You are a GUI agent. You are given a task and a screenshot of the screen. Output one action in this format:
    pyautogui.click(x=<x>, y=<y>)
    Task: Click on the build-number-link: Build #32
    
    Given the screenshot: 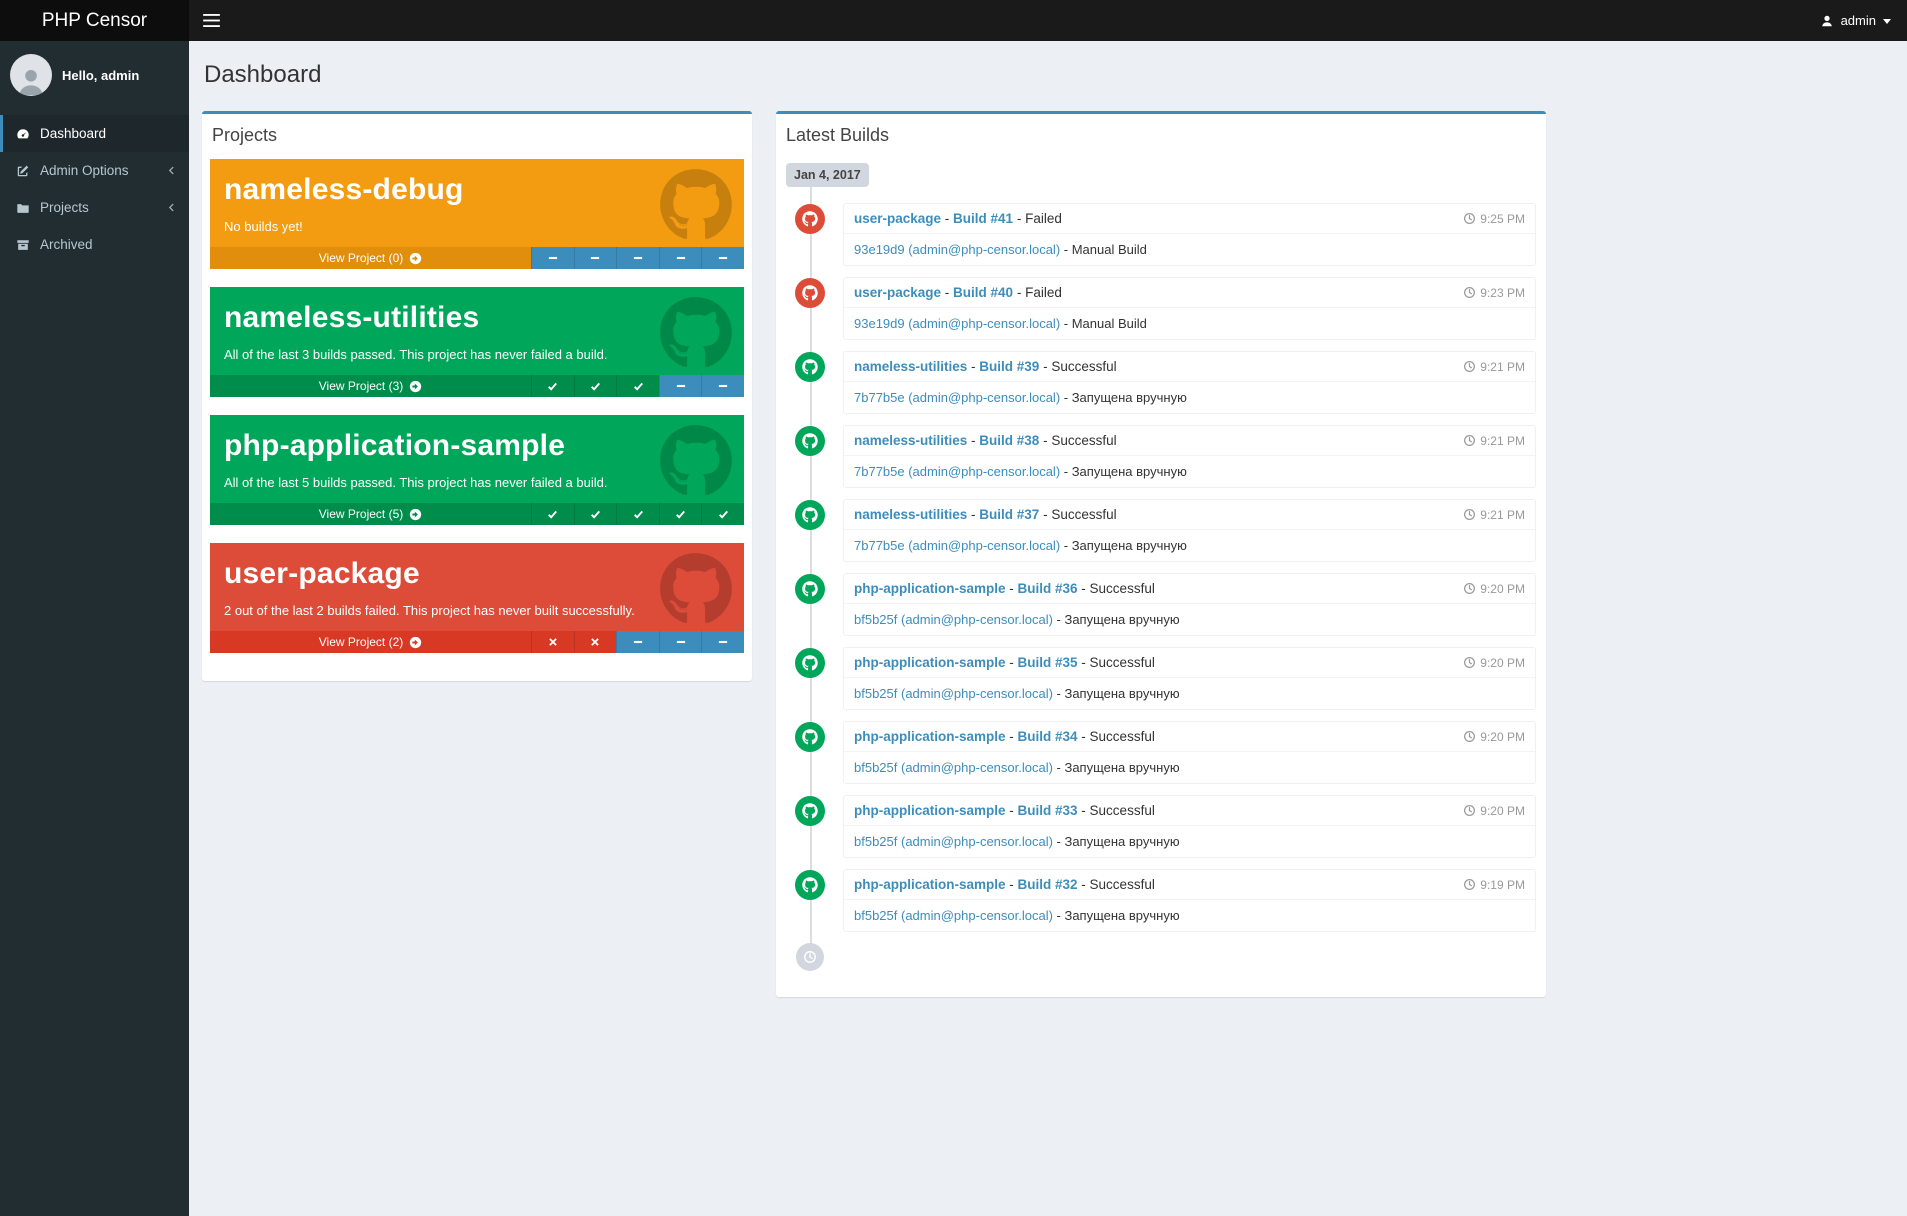 What is the action you would take?
    pyautogui.click(x=1048, y=884)
    